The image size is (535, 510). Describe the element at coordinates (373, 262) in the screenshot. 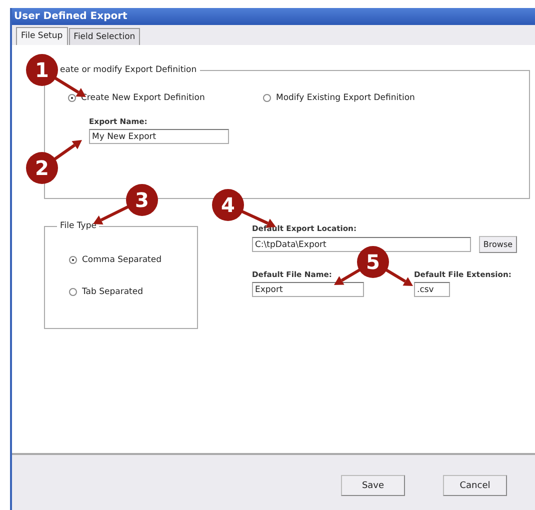

I see `callout-marker: 5` at that location.